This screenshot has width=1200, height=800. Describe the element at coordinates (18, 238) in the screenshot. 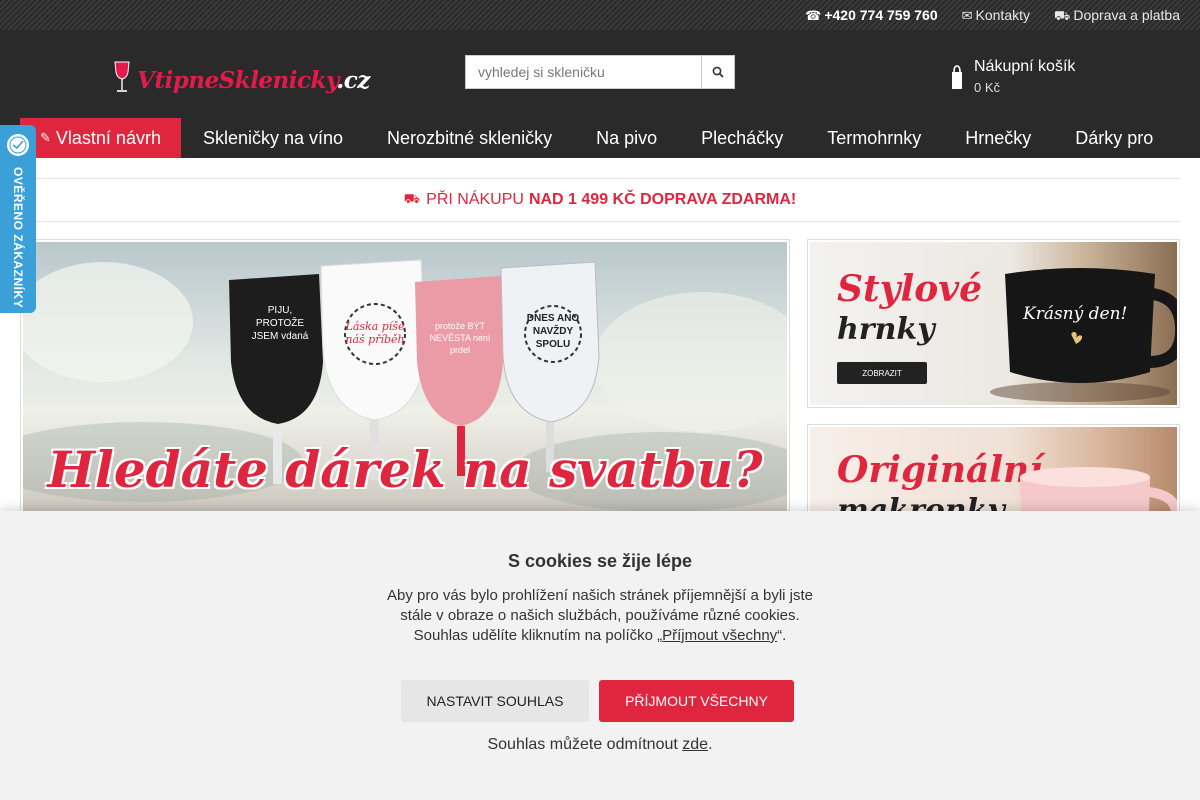

I see `verified-label: OVĚŘENO ZÁKAZNÍKY` at that location.